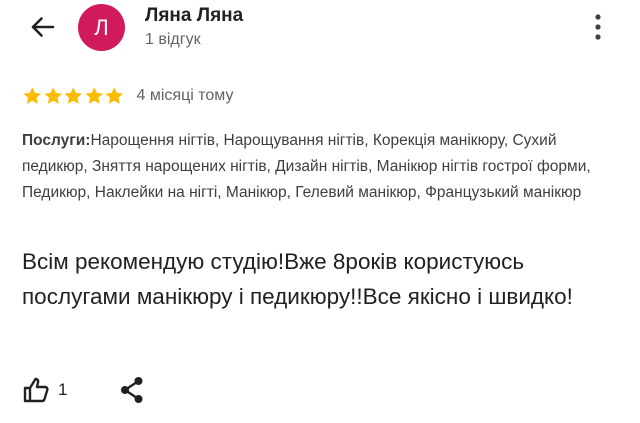 The width and height of the screenshot is (640, 423). I want to click on more-options-button, so click(598, 27).